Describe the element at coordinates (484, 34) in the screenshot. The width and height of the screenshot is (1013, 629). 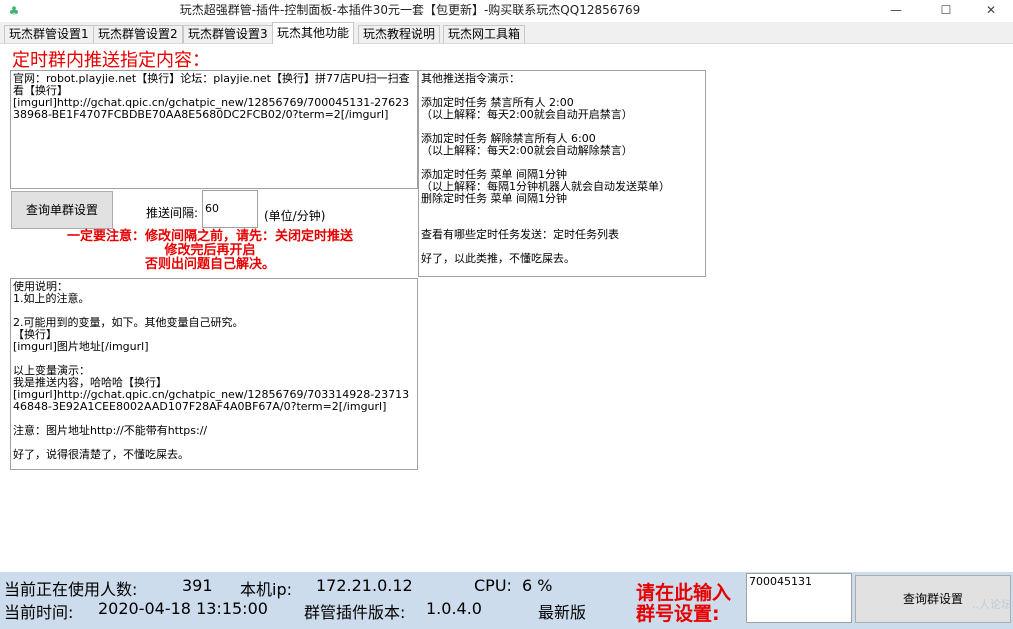
I see `tab-toolbox: 玩杰网工具箱` at that location.